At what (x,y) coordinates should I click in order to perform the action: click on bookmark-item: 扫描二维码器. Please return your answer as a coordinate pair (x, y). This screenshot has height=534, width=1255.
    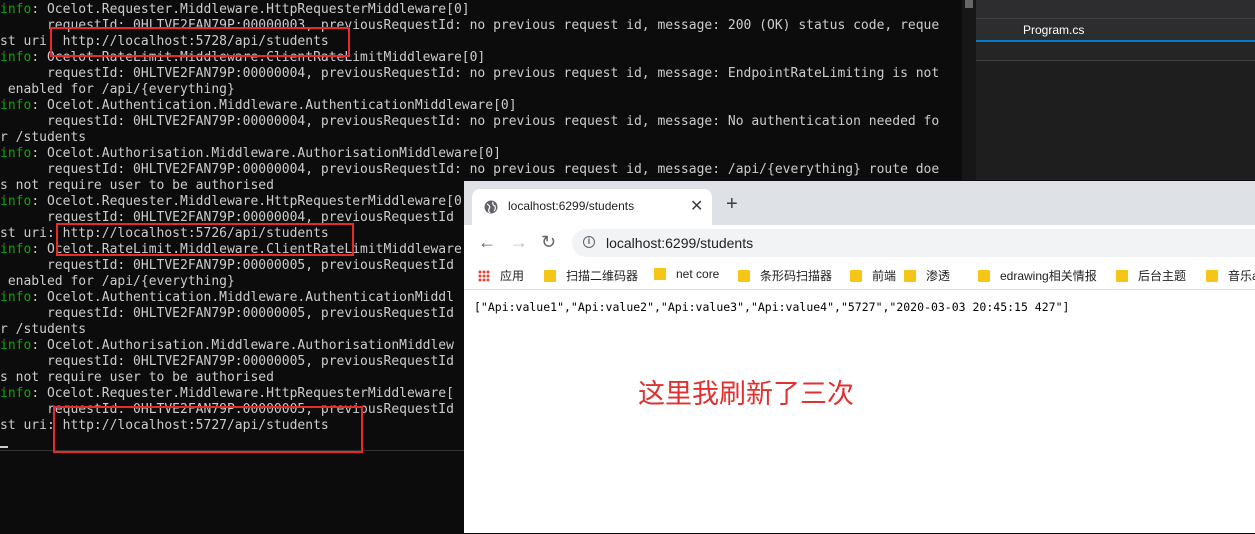
    Looking at the image, I should click on (591, 275).